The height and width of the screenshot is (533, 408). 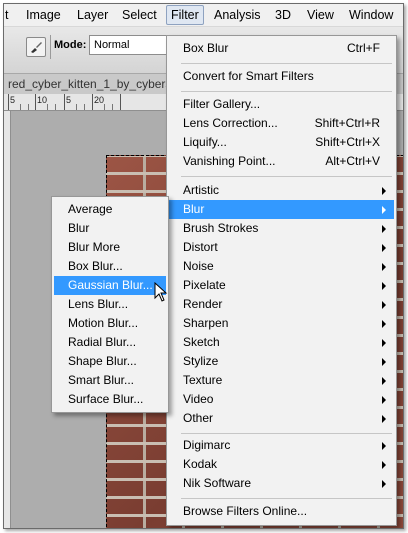 What do you see at coordinates (281, 361) in the screenshot?
I see `submenu-stylize: Stylize` at bounding box center [281, 361].